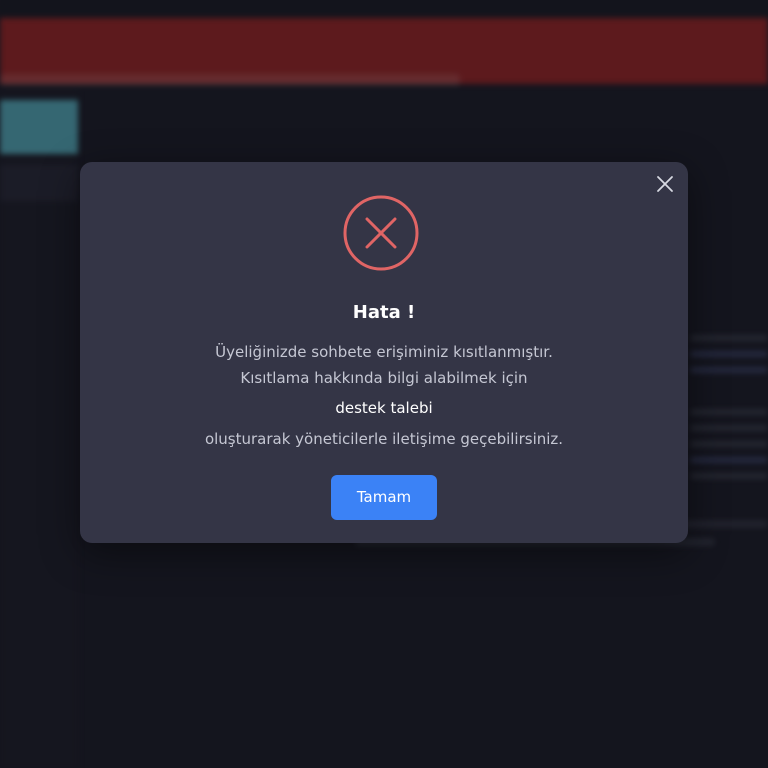 The height and width of the screenshot is (768, 768). I want to click on close-icon, so click(665, 184).